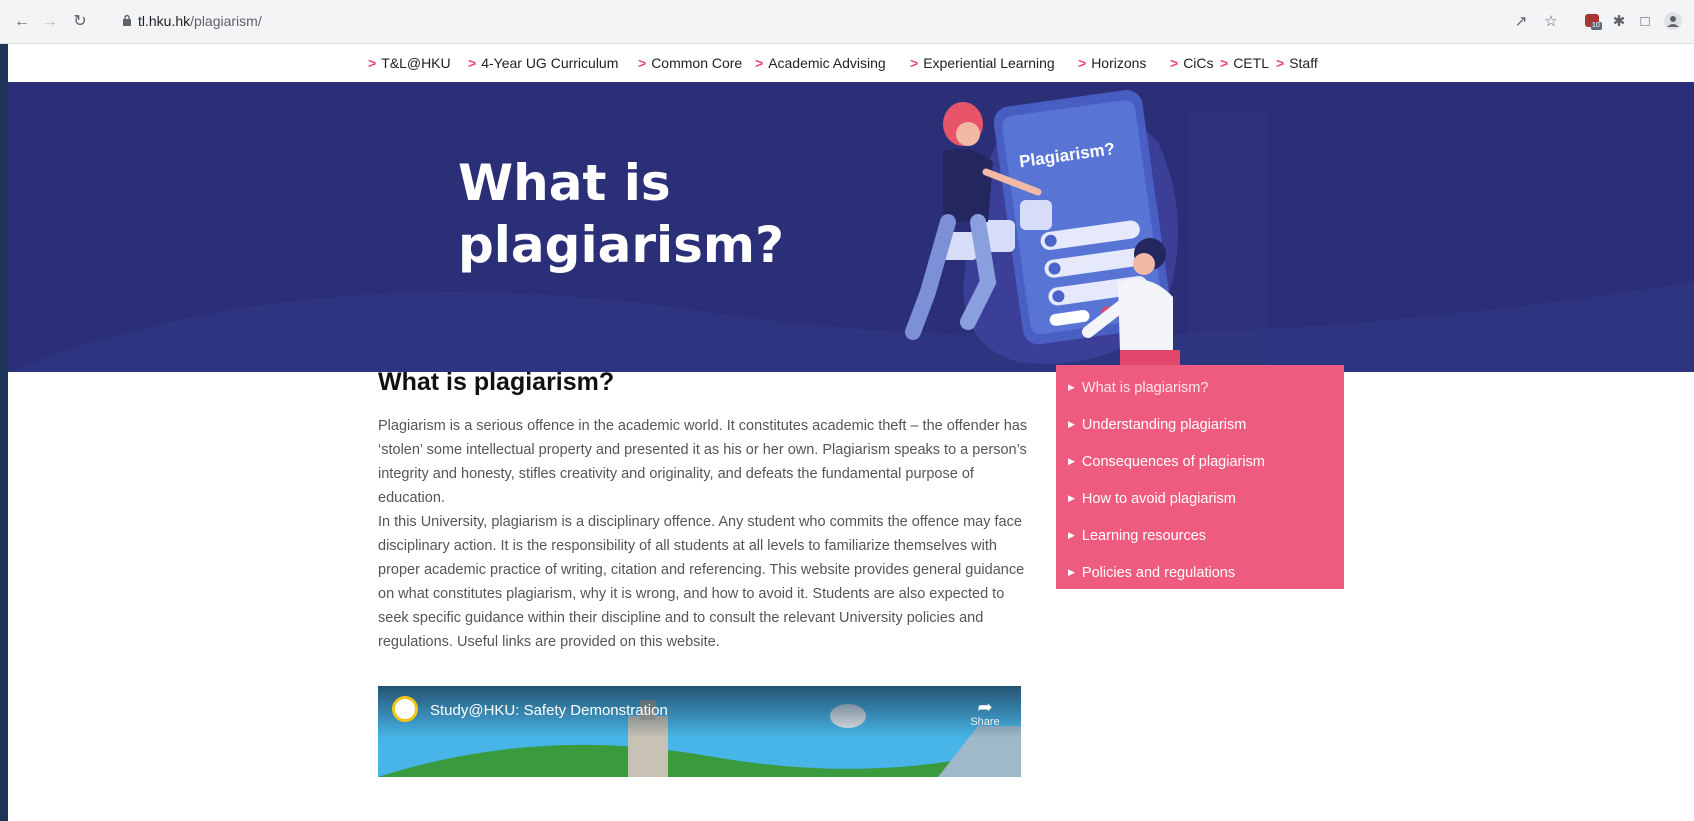 This screenshot has height=821, width=1694. Describe the element at coordinates (543, 63) in the screenshot. I see `nav-item-4-year-ug-curriculum: >4-Year UG Curriculum` at that location.